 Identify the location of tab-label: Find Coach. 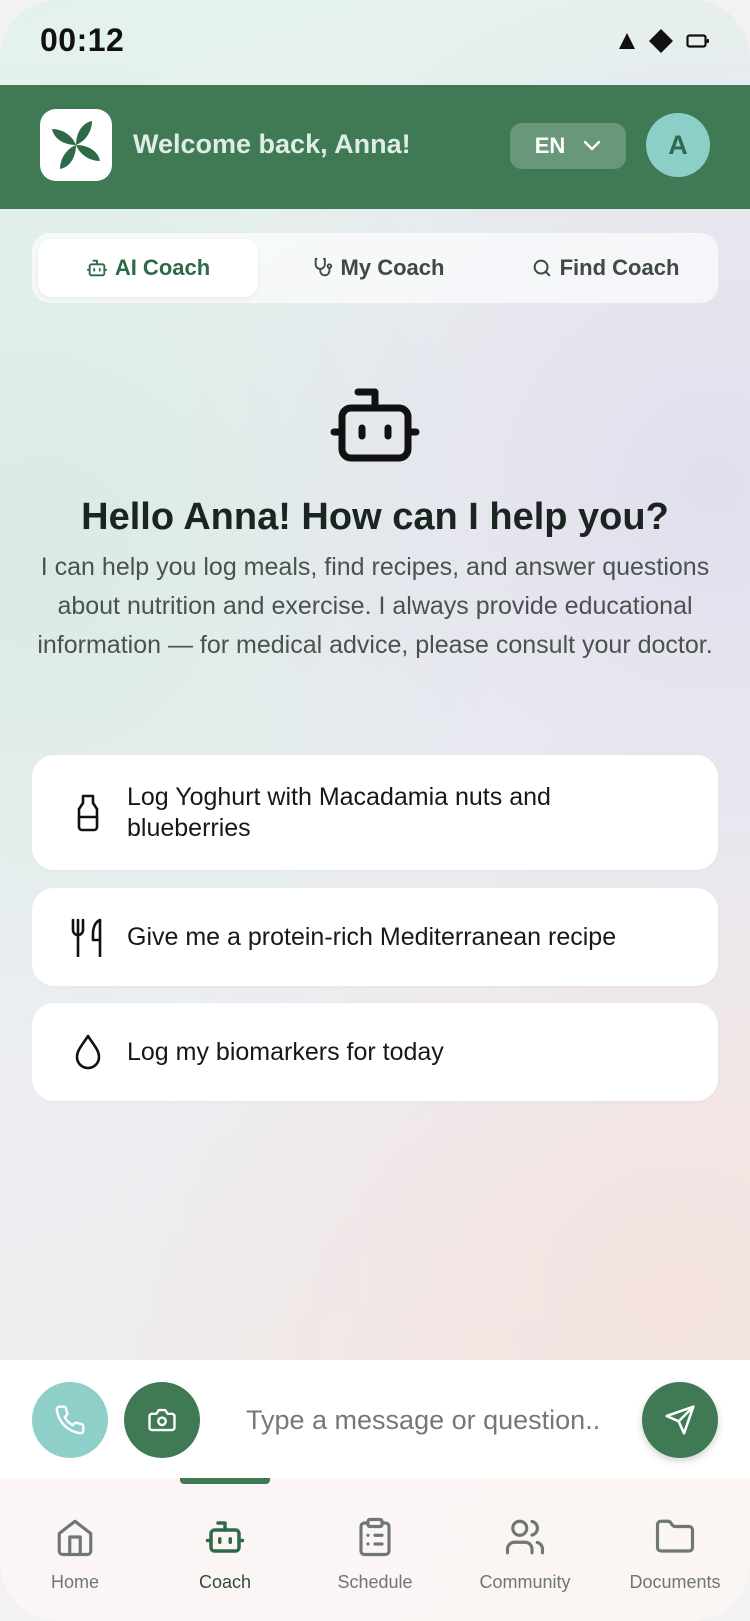
(619, 267).